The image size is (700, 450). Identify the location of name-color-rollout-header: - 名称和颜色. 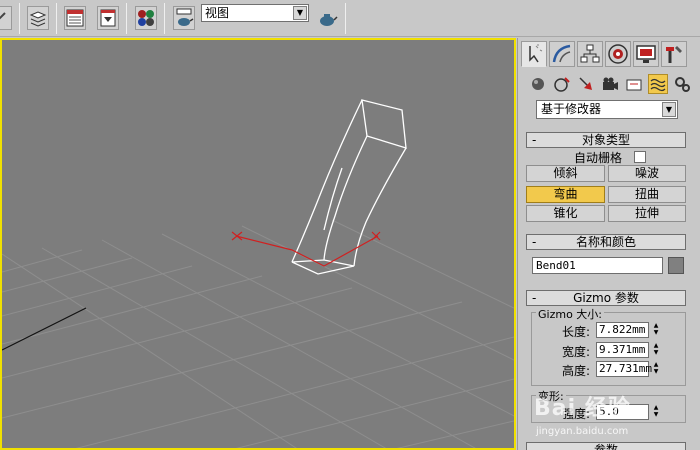
(606, 242).